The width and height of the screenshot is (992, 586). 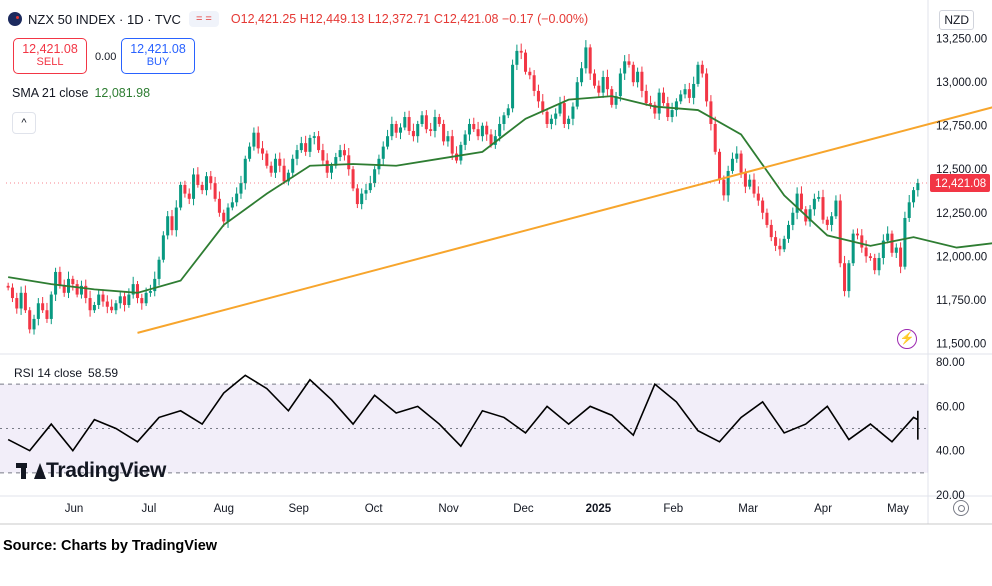 I want to click on sma-label: SMA 21 close, so click(x=50, y=93).